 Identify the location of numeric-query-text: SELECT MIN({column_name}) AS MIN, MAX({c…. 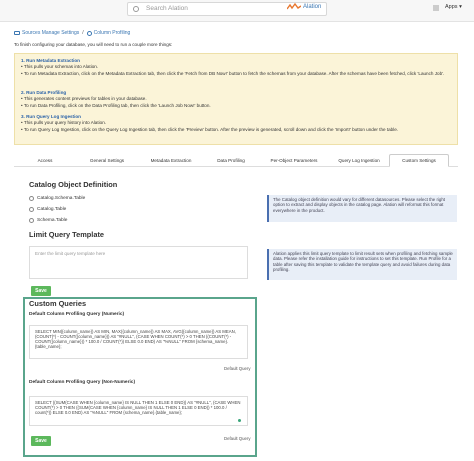
(135, 339).